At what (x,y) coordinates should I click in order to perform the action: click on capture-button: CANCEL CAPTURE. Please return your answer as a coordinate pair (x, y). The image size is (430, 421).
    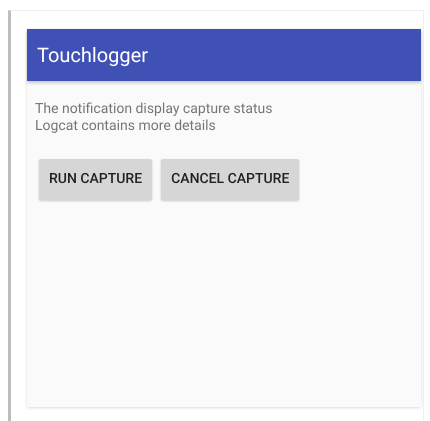
    Looking at the image, I should click on (230, 179).